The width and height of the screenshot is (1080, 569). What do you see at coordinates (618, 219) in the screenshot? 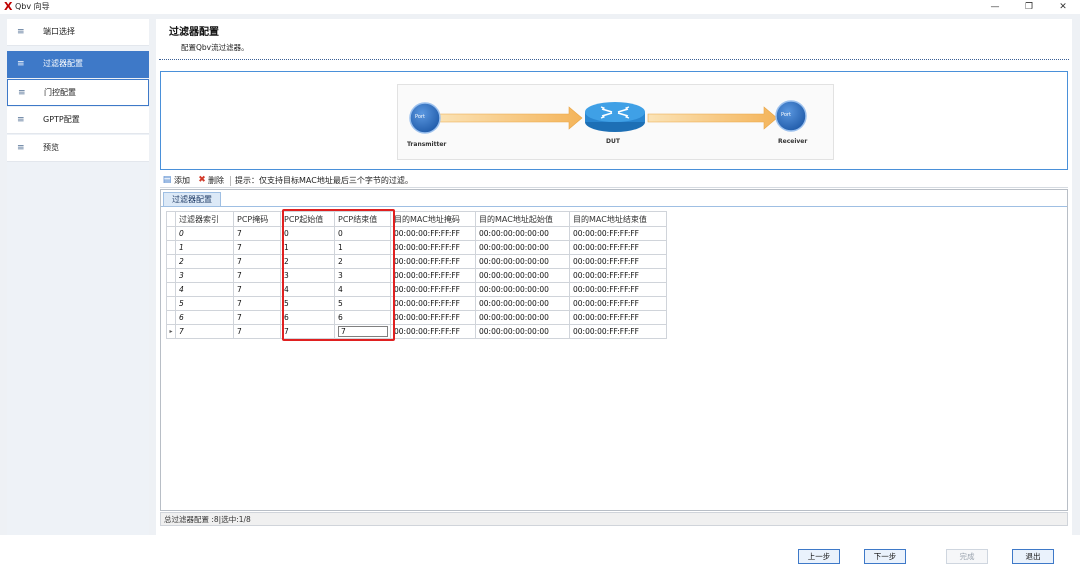
I see `column-header: 目的MAC地址结束值` at bounding box center [618, 219].